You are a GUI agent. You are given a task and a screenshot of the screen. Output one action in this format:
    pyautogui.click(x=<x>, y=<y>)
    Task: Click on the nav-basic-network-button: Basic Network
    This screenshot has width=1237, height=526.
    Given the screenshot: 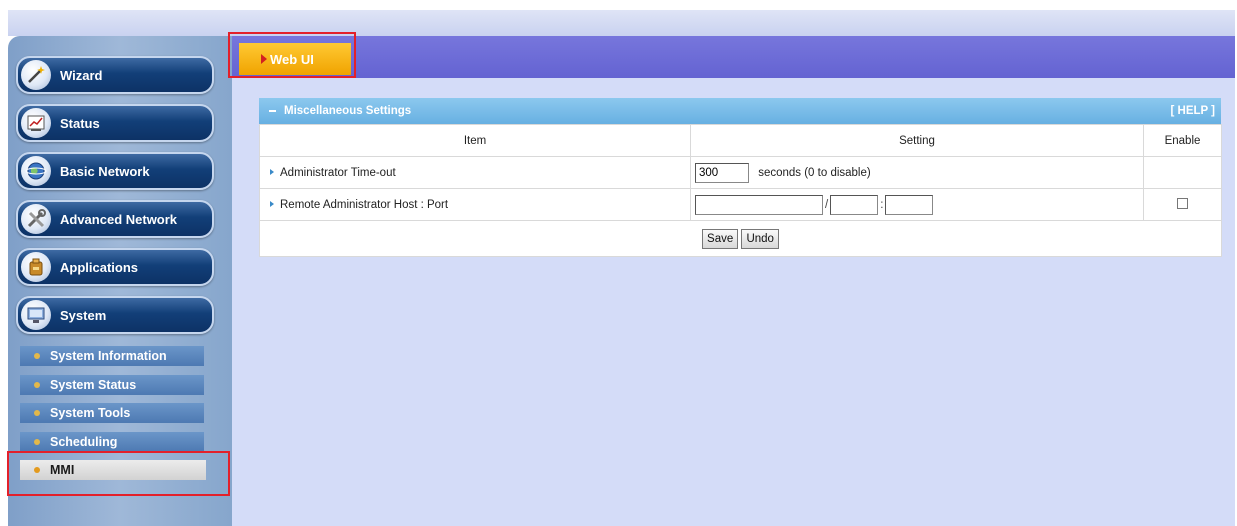 What is the action you would take?
    pyautogui.click(x=115, y=171)
    